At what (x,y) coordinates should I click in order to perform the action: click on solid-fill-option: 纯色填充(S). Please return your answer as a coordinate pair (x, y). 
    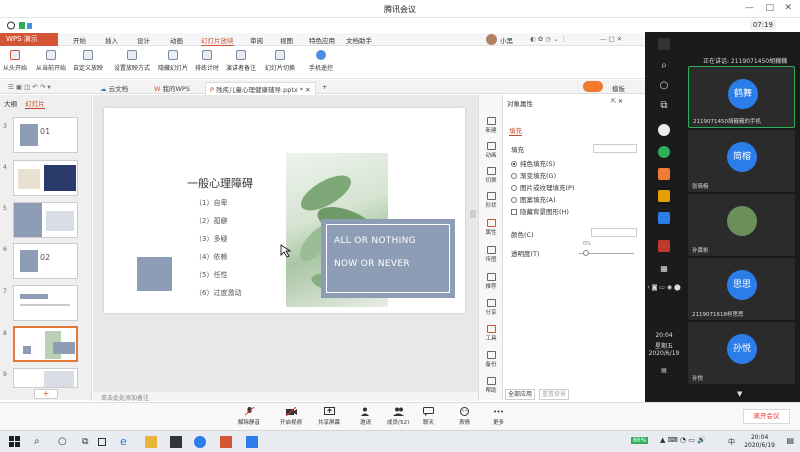
    Looking at the image, I should click on (533, 163).